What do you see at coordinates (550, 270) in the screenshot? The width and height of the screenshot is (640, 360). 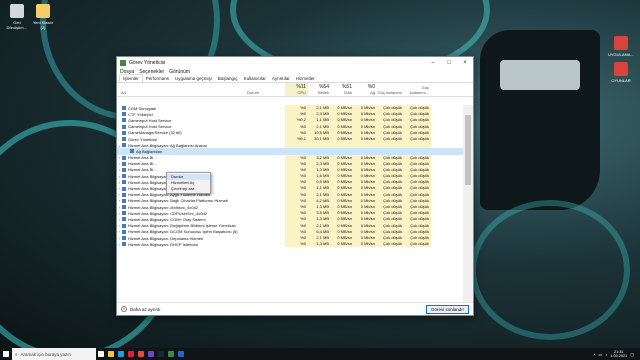 I see `wallpaper-swirl` at bounding box center [550, 270].